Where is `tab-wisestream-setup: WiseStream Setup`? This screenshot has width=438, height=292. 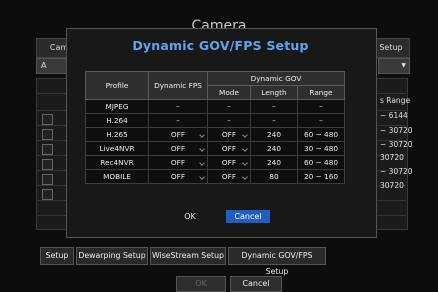
tab-wisestream-setup: WiseStream Setup is located at coordinates (188, 256).